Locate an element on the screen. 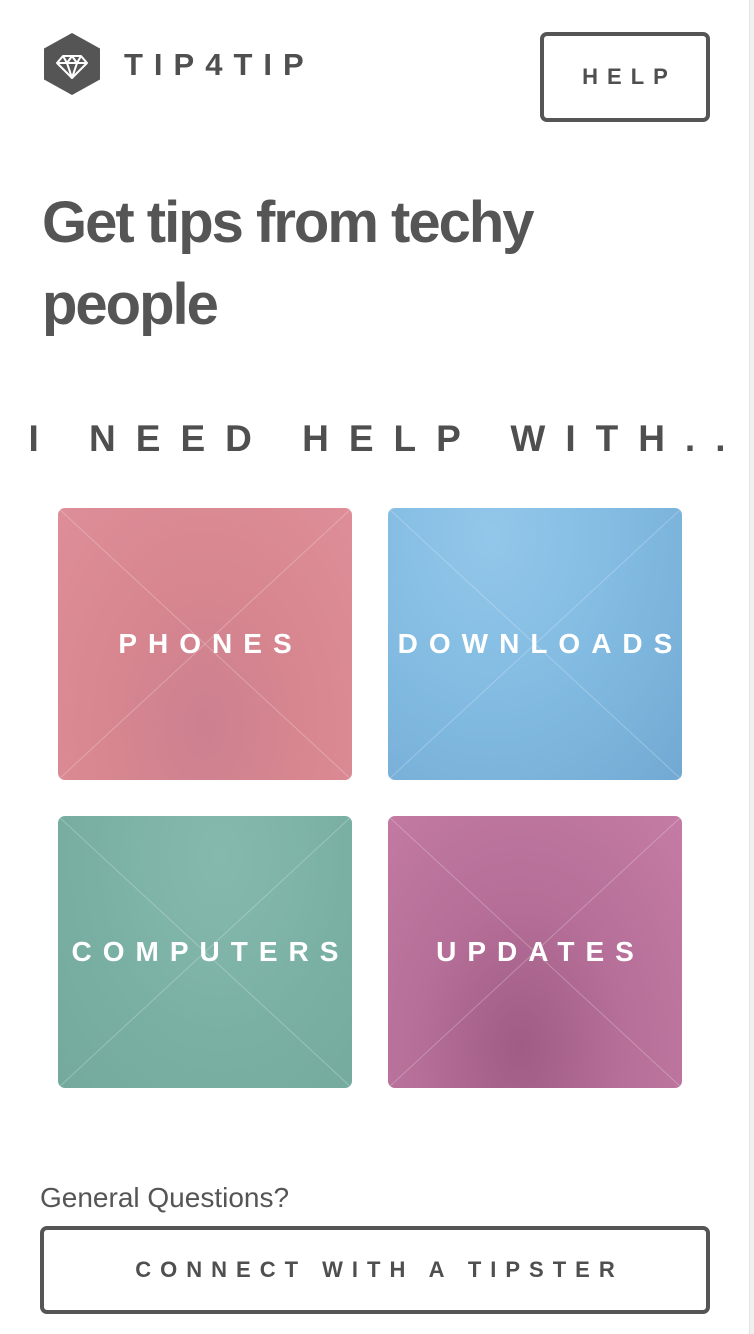 This screenshot has height=1334, width=754. page-title: Get tips from techy people is located at coordinates (288, 263).